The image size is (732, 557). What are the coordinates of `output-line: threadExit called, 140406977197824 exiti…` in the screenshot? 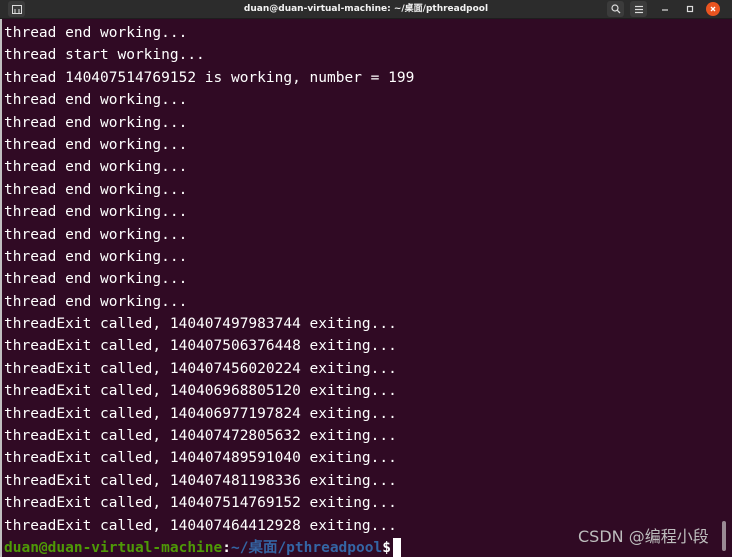 It's located at (200, 413).